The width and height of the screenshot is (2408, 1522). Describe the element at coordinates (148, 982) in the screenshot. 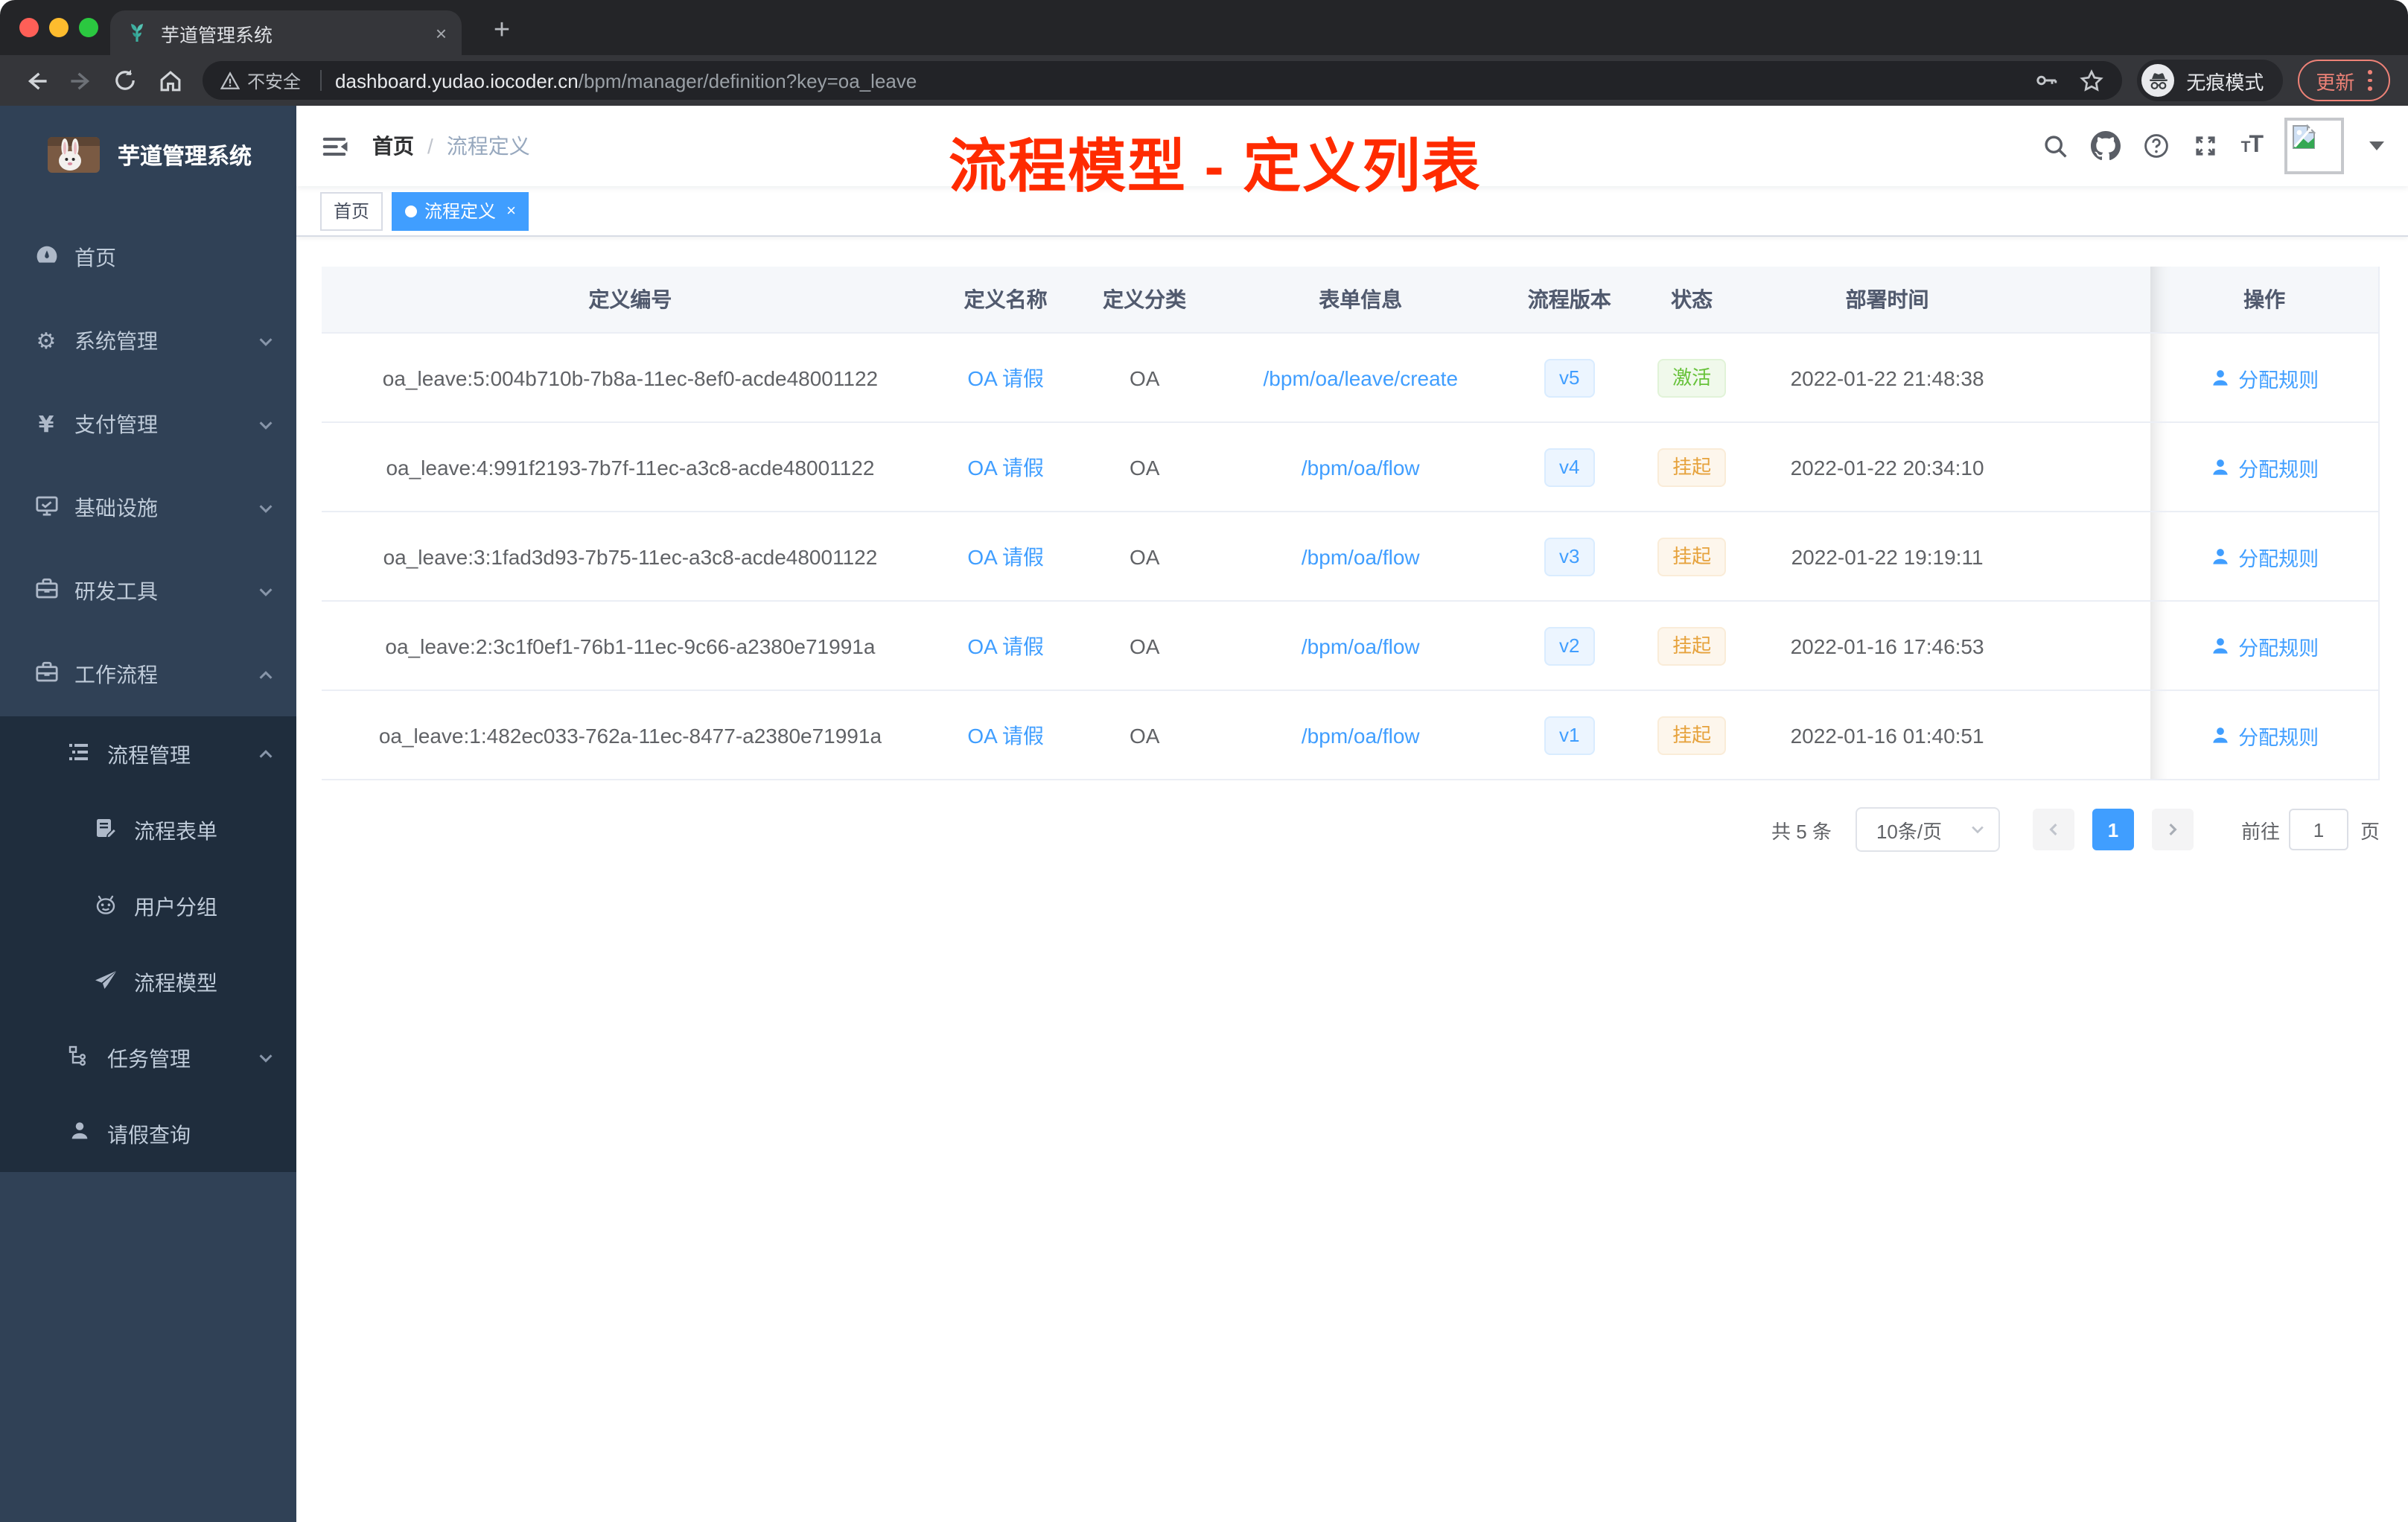

I see `sidebar-item-process-model: 流程模型` at that location.